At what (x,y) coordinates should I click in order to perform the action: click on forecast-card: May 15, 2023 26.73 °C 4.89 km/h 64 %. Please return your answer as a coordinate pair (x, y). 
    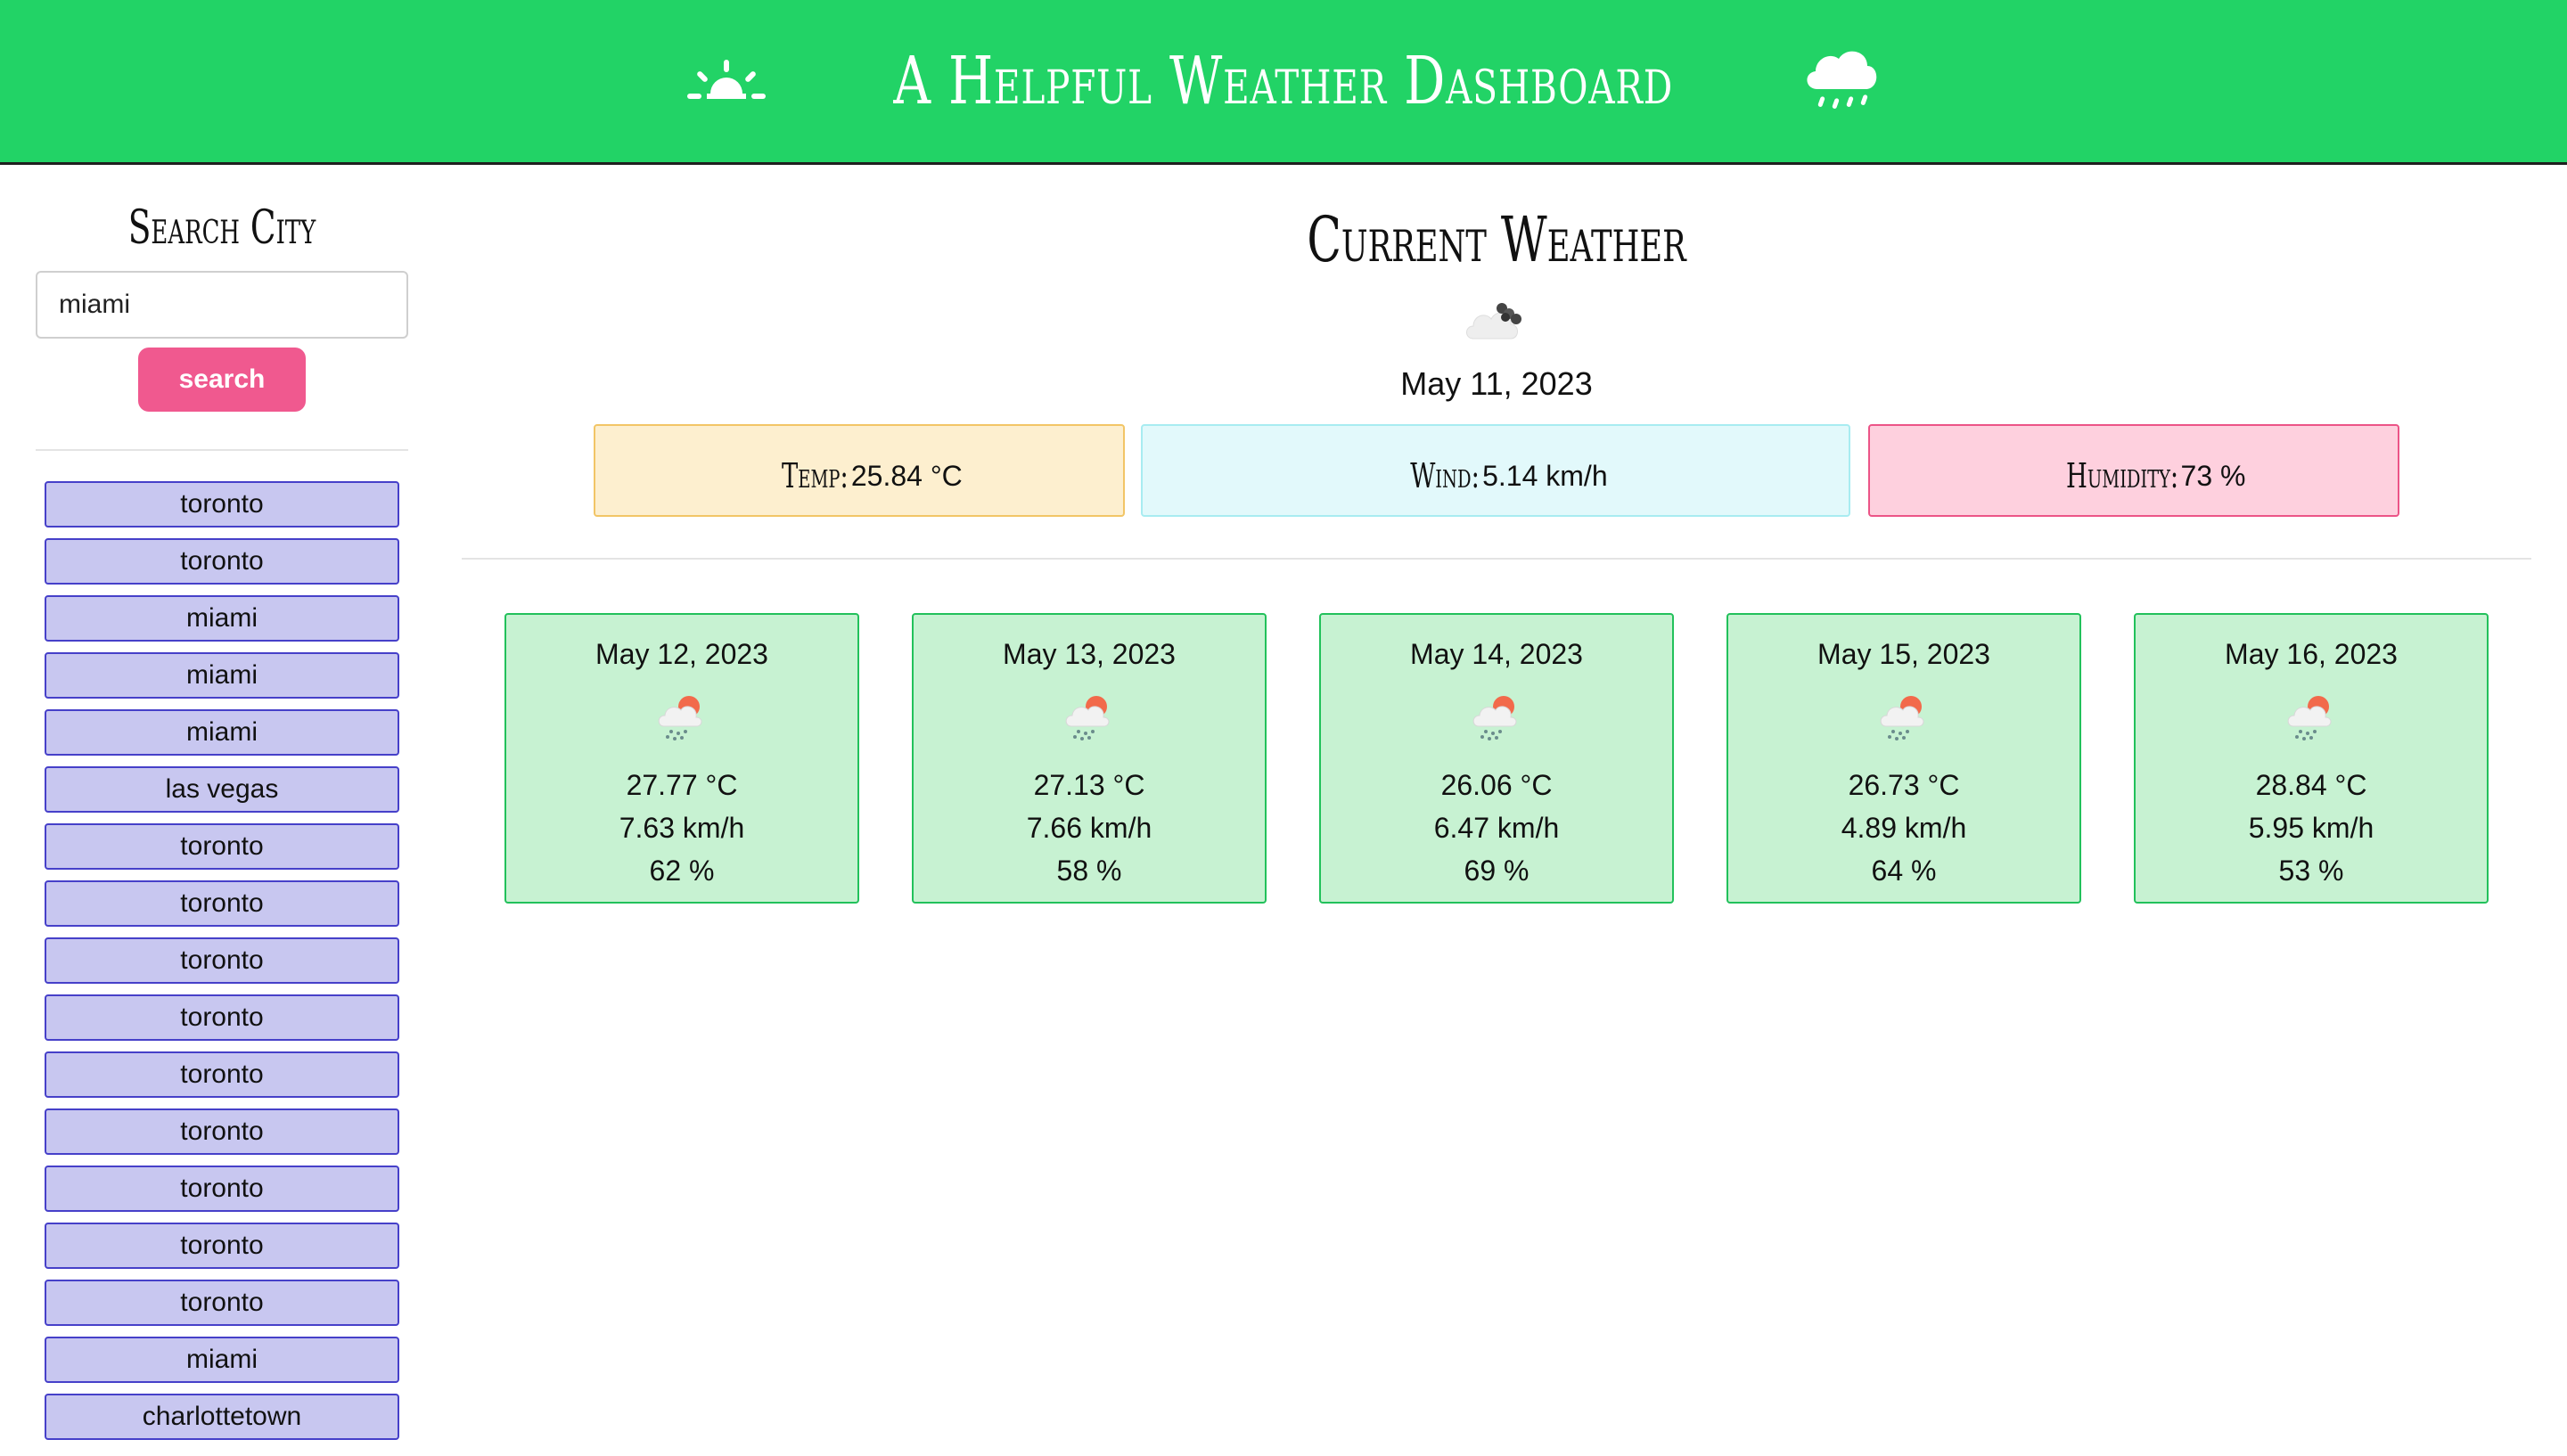
    Looking at the image, I should click on (1904, 758).